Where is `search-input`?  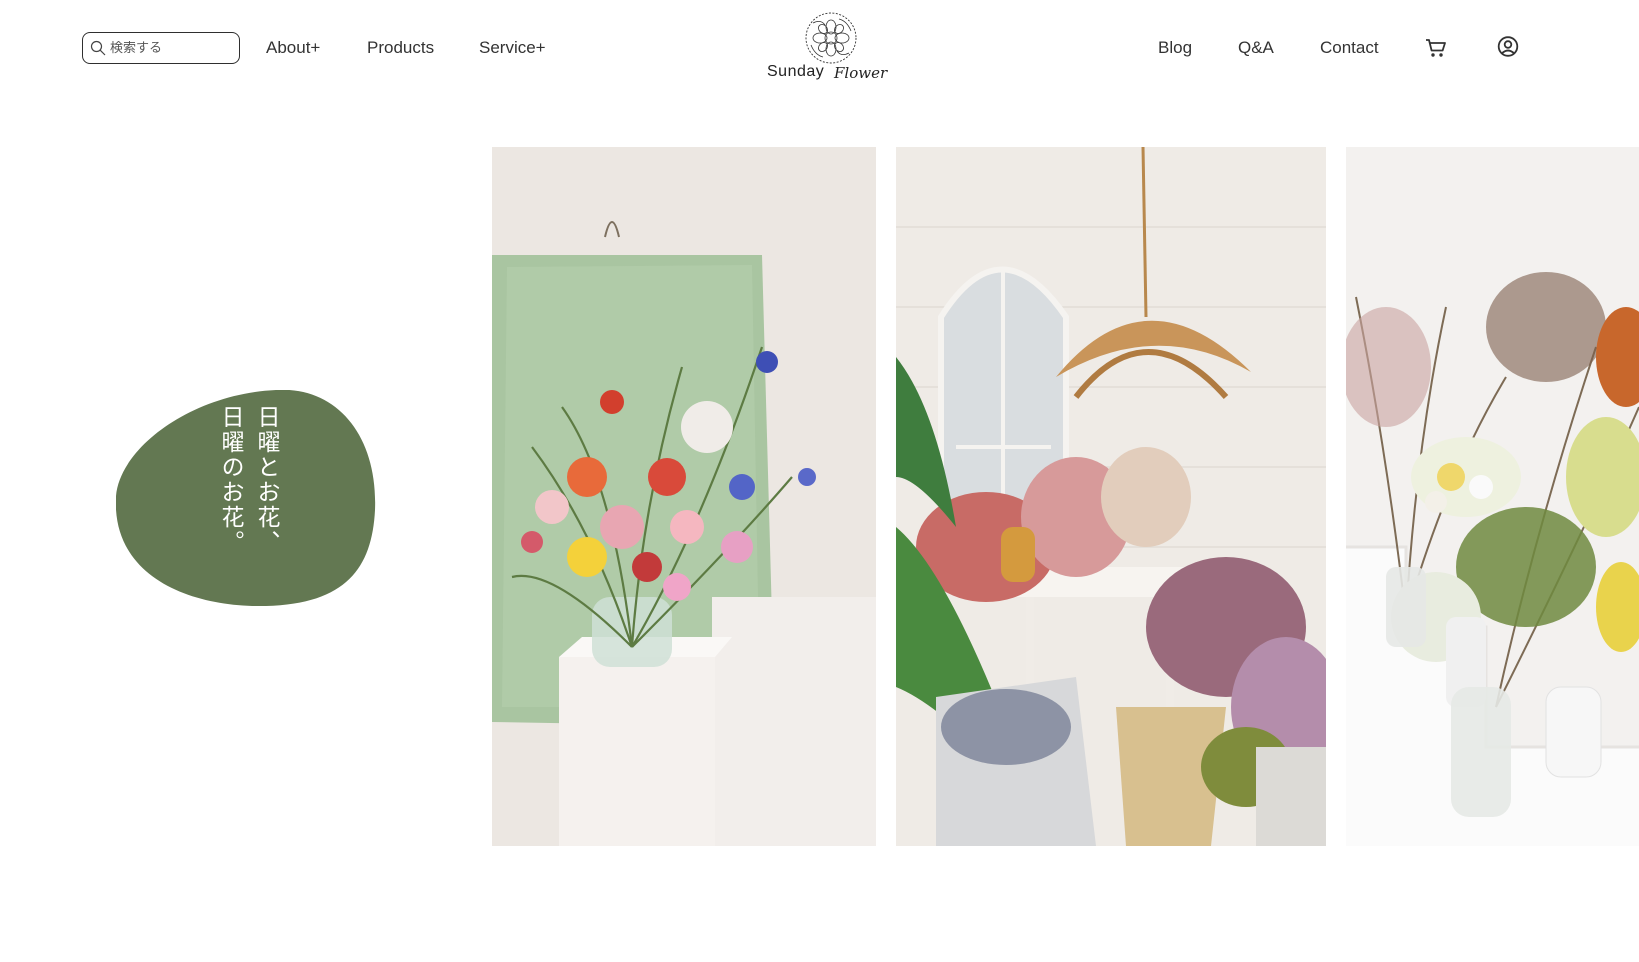
search-input is located at coordinates (164, 48).